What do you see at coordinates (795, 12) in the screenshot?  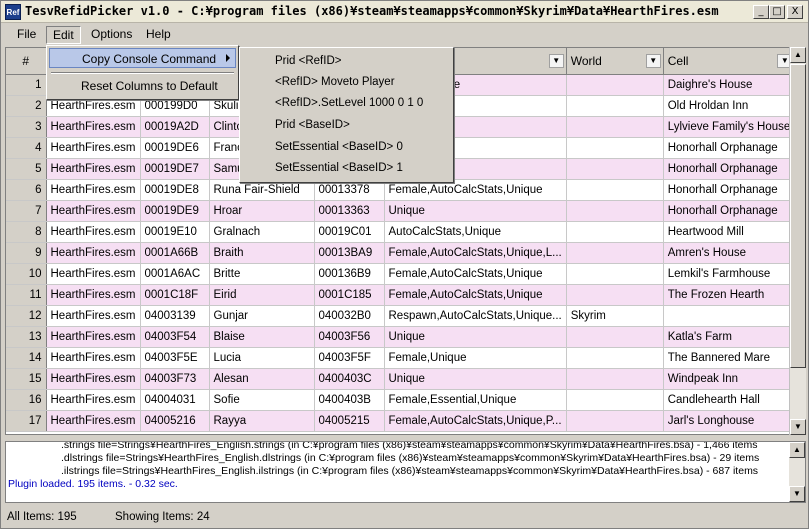 I see `close-icon: X` at bounding box center [795, 12].